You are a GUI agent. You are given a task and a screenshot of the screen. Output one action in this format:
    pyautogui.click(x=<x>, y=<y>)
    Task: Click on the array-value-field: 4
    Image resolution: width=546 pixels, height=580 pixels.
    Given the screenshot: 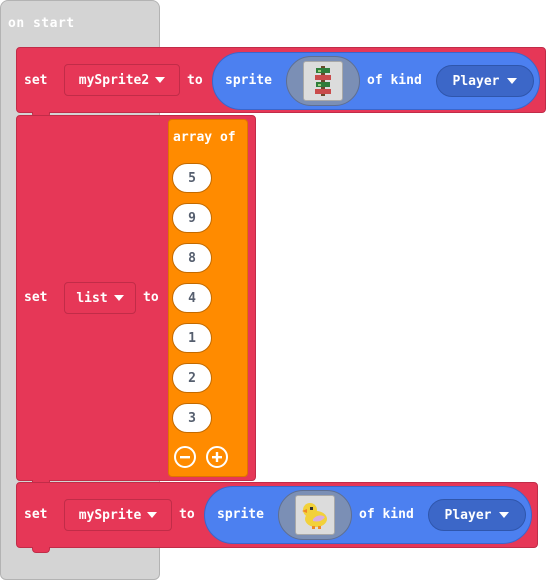 What is the action you would take?
    pyautogui.click(x=192, y=298)
    